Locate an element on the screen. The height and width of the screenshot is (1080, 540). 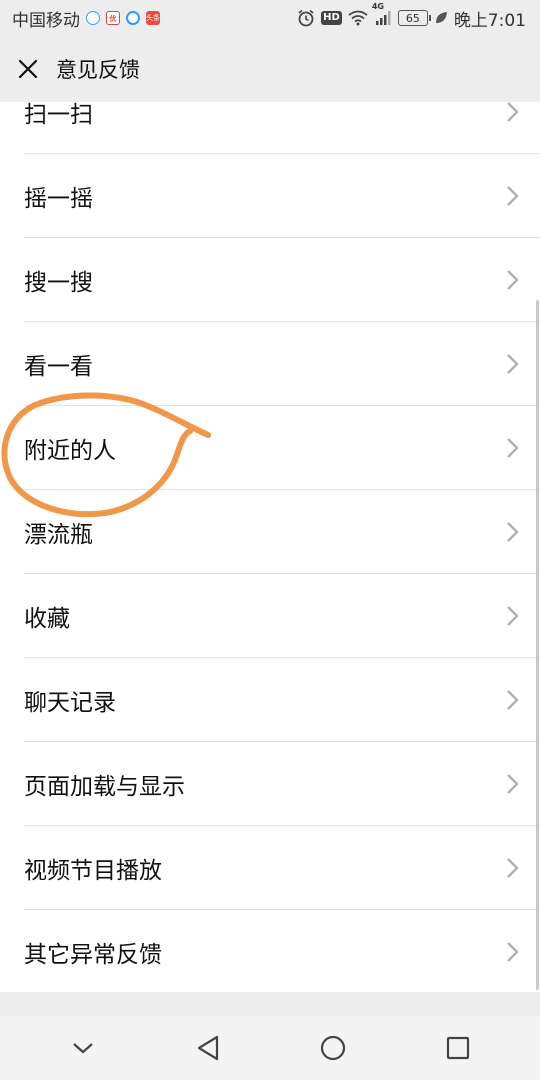
wifi-icon is located at coordinates (358, 18).